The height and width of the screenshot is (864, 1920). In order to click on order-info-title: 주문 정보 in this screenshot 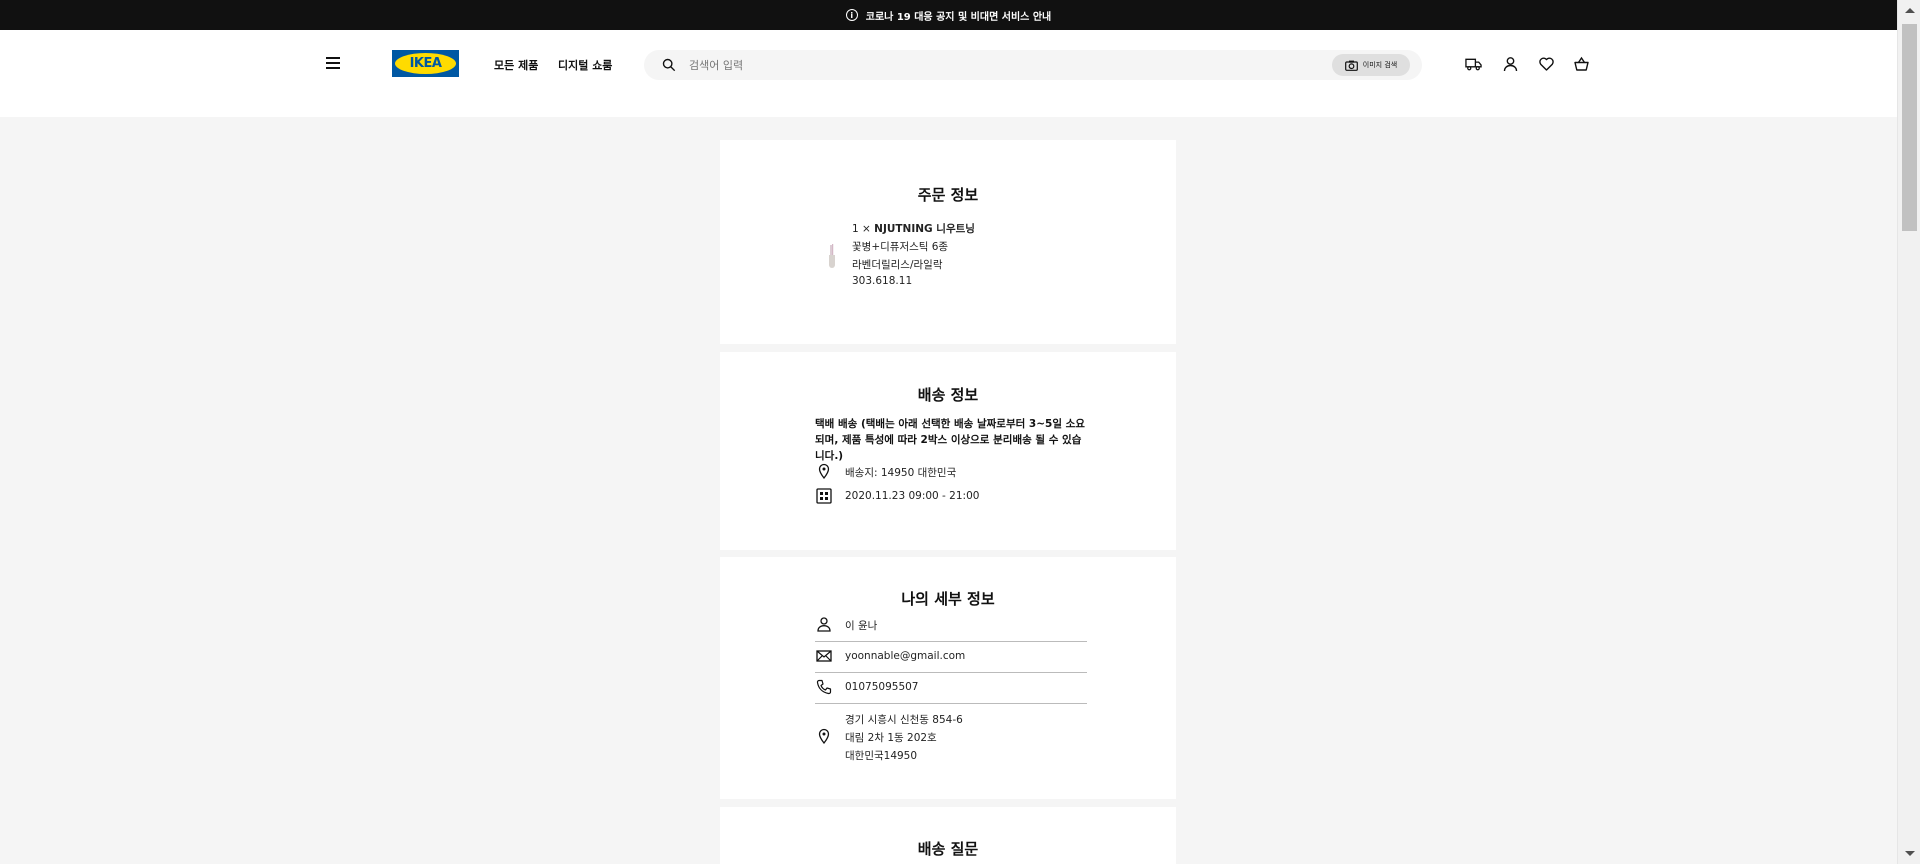, I will do `click(948, 195)`.